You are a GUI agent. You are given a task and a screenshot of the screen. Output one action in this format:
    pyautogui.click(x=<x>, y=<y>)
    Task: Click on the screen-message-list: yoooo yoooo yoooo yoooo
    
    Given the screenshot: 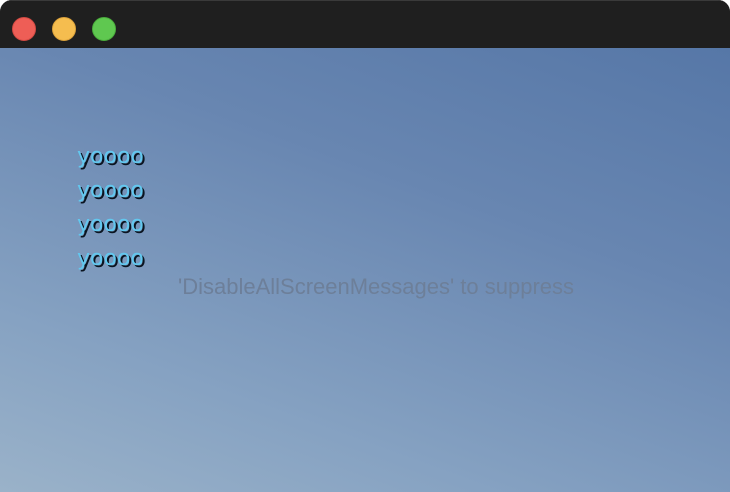 What is the action you would take?
    pyautogui.click(x=110, y=208)
    